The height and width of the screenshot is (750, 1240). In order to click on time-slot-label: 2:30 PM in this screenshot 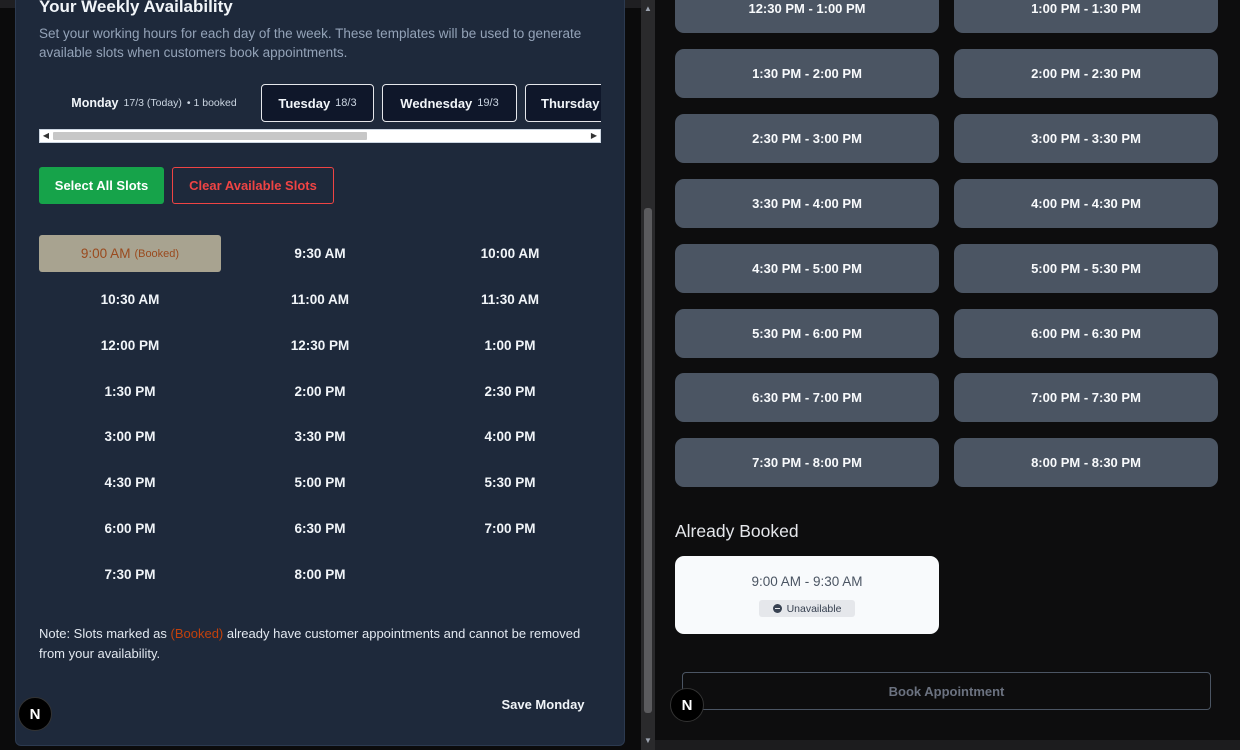, I will do `click(510, 391)`.